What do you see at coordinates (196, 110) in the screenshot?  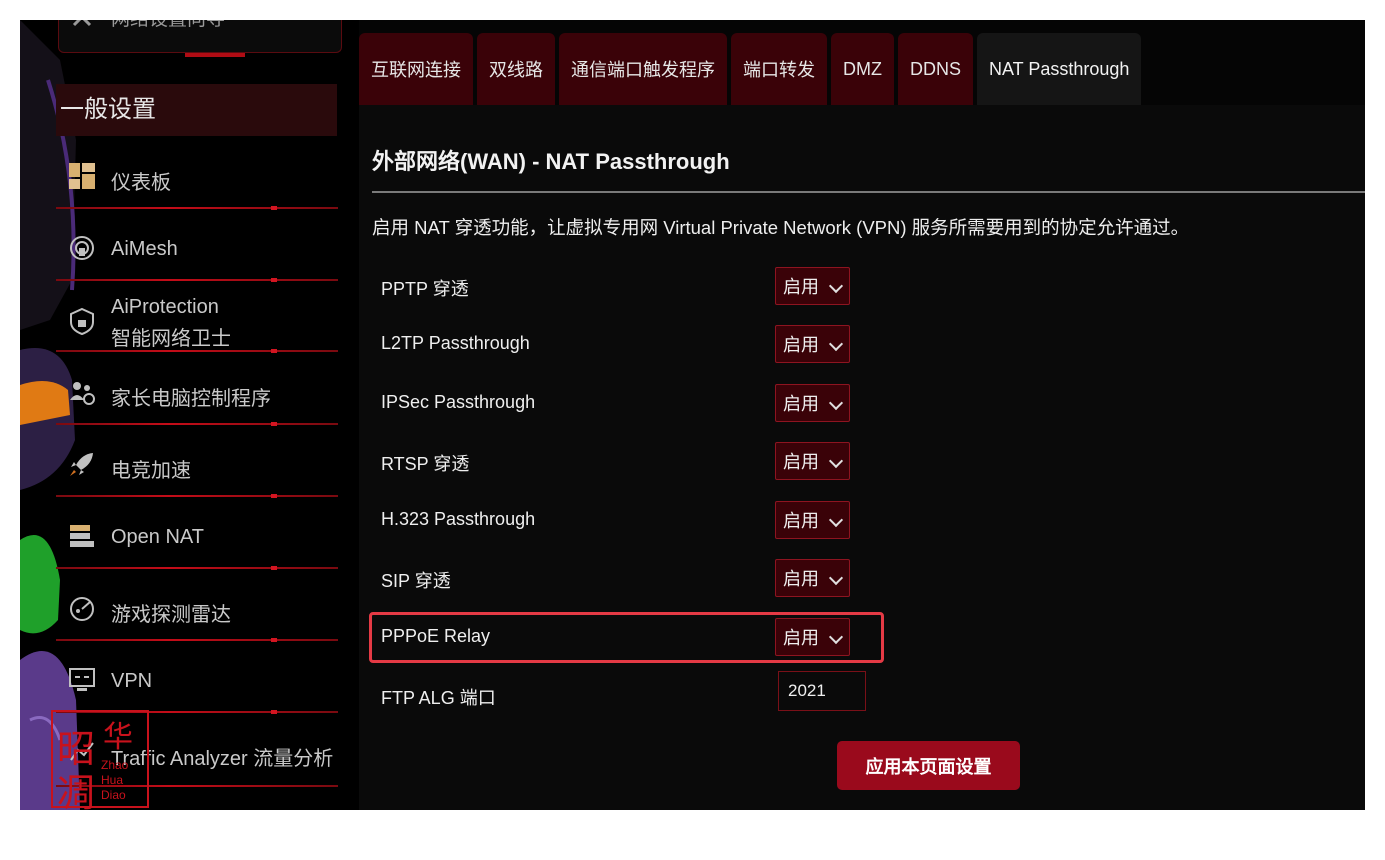 I see `sidebar-group-title: 一般设置` at bounding box center [196, 110].